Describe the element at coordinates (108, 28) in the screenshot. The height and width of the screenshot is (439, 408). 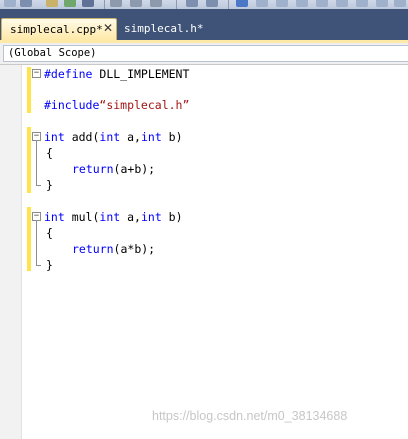
I see `close-icon: ✕` at that location.